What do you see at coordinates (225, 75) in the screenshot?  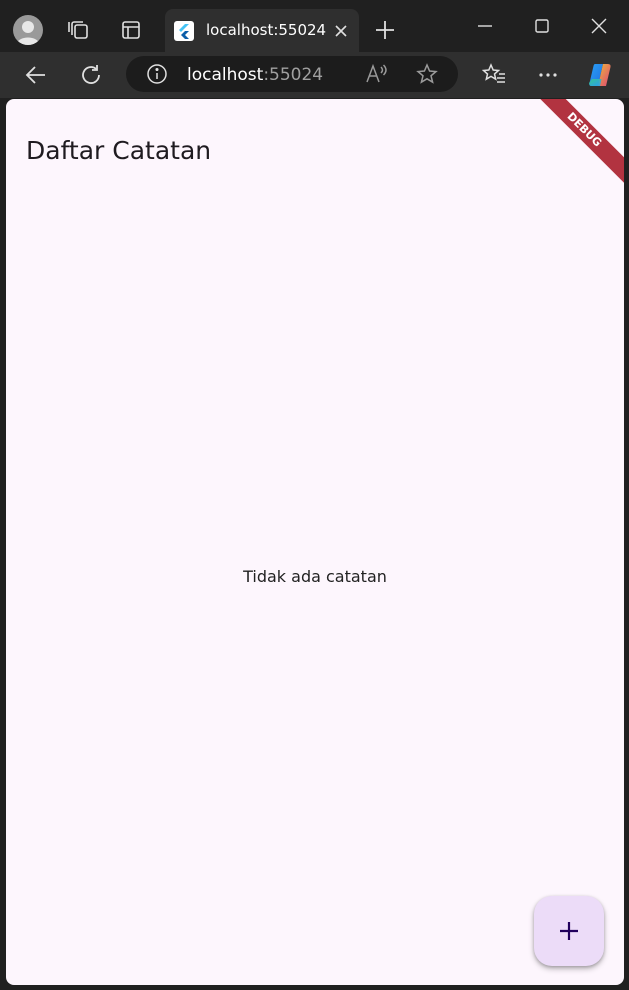 I see `address-host: localhost` at bounding box center [225, 75].